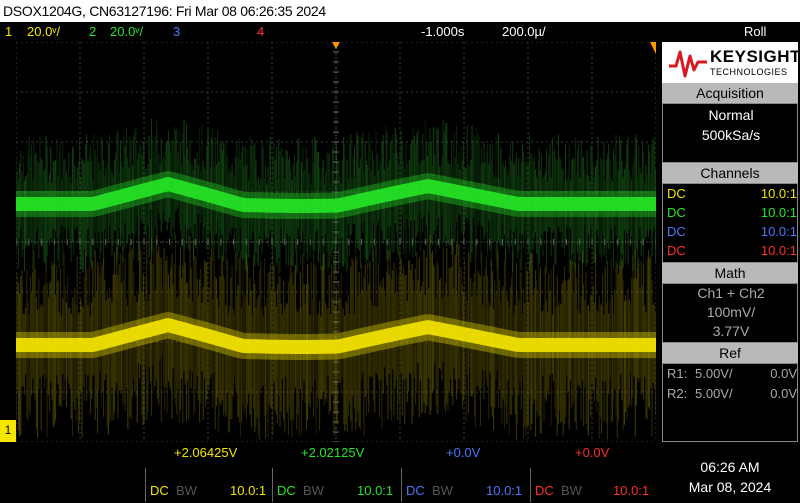 This screenshot has width=800, height=503. Describe the element at coordinates (595, 474) in the screenshot. I see `ch4-status: +0.0V DC BW 10.0:1` at that location.